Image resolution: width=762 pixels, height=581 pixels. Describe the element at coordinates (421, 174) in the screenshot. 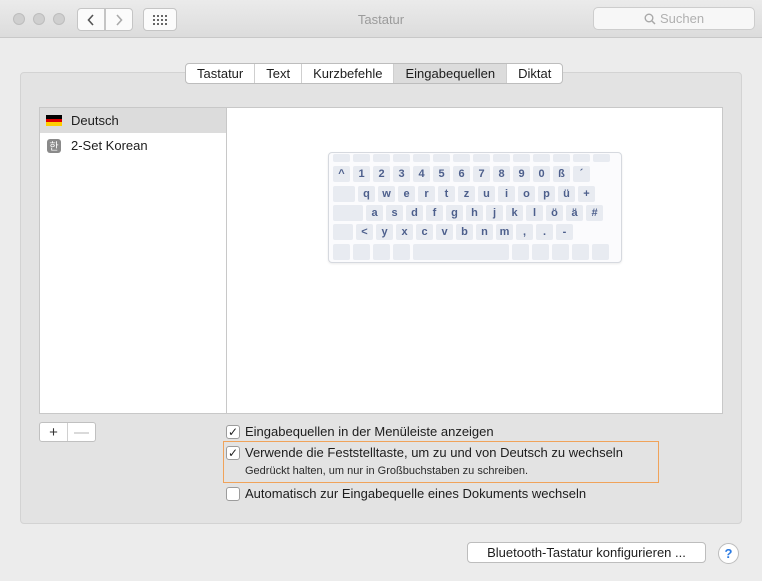

I see `keyboard-key: 4` at that location.